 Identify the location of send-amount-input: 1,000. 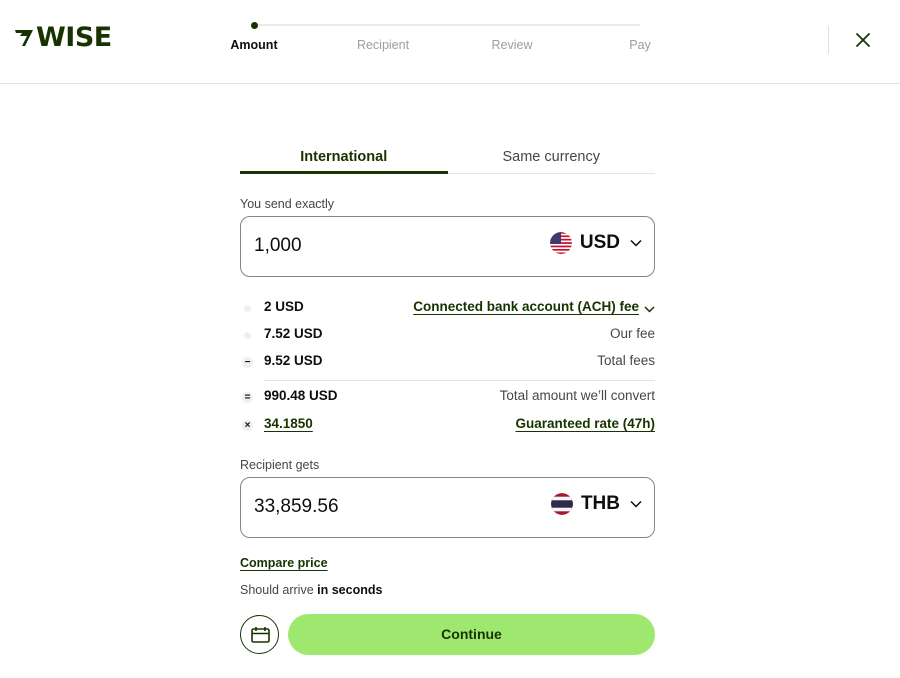
(278, 246).